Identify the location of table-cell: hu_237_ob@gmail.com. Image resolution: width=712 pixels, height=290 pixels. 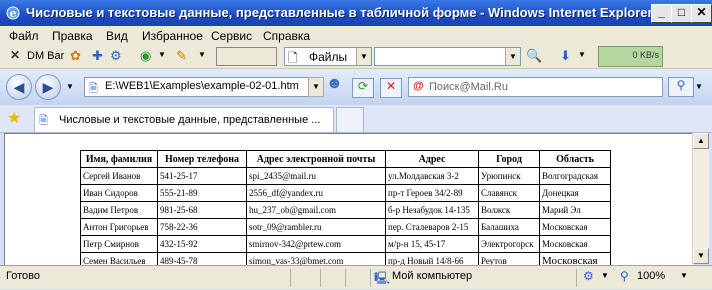
(316, 210).